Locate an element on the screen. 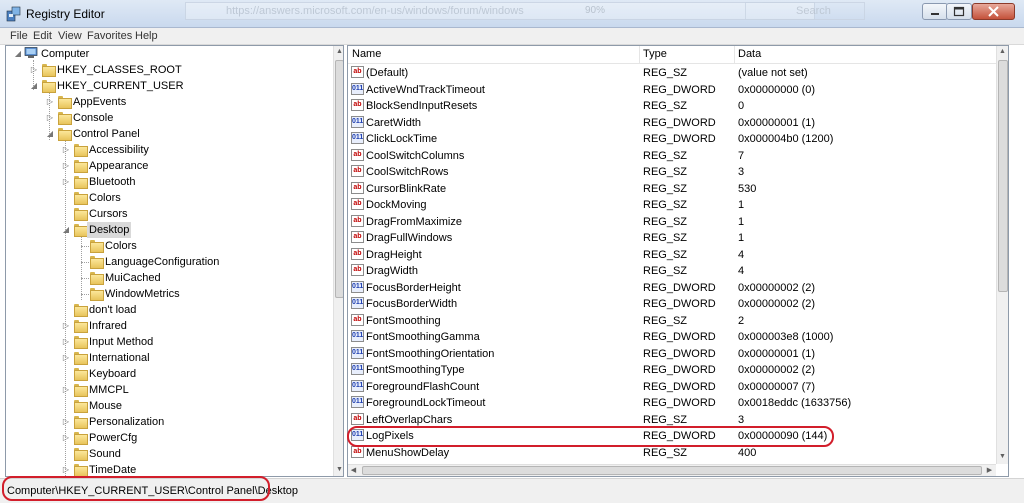  value-row: ab BlockSendInputResets REG_SZ 0 is located at coordinates (670, 106).